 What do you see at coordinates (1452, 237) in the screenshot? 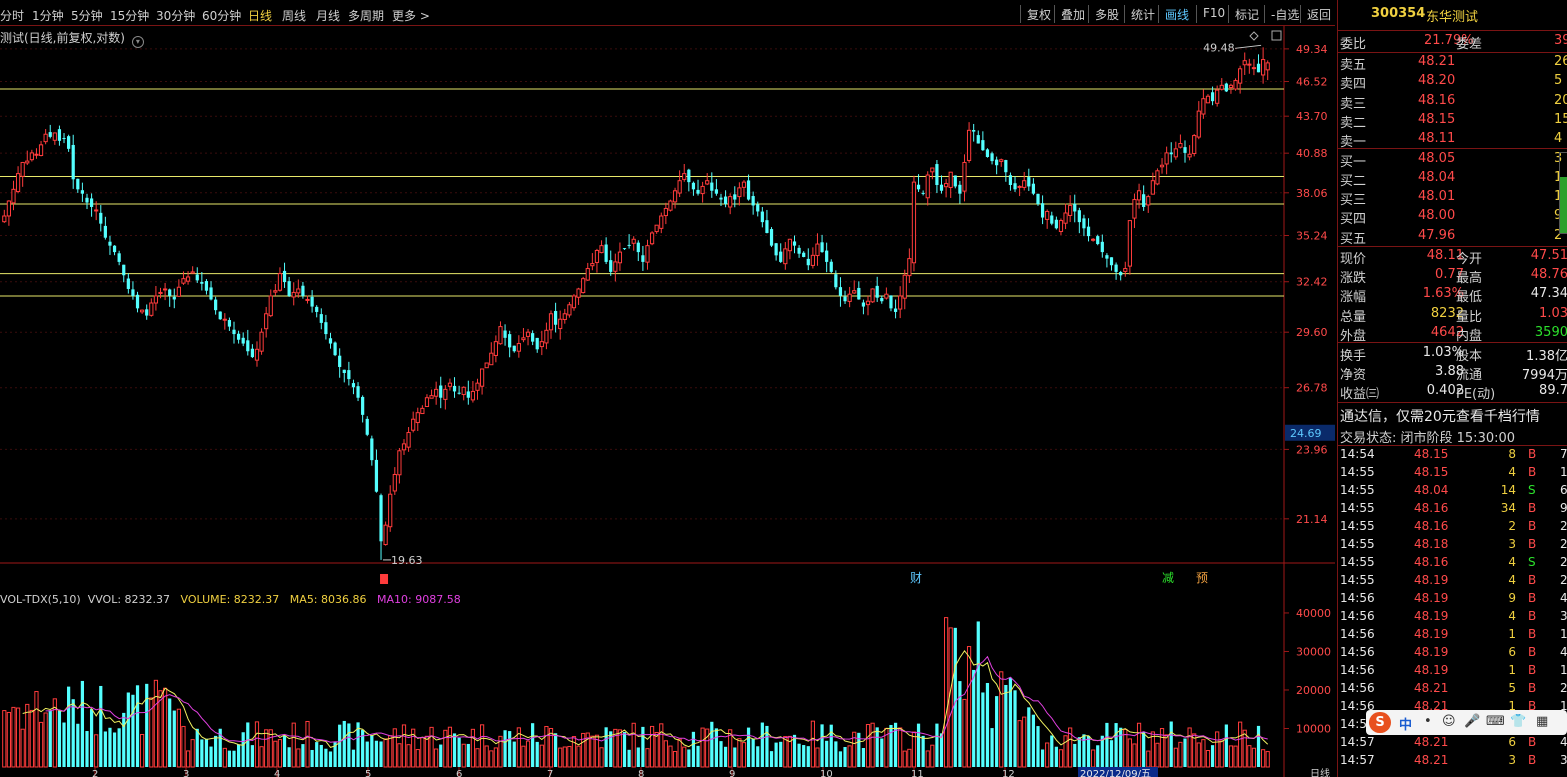
I see `bid-row: 买五 47.96 2` at bounding box center [1452, 237].